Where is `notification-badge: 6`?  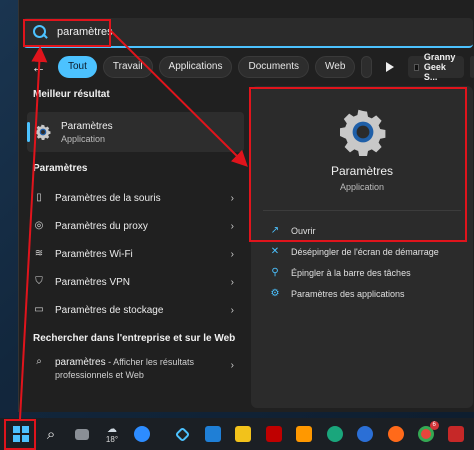
notification-badge: 6 is located at coordinates (434, 425).